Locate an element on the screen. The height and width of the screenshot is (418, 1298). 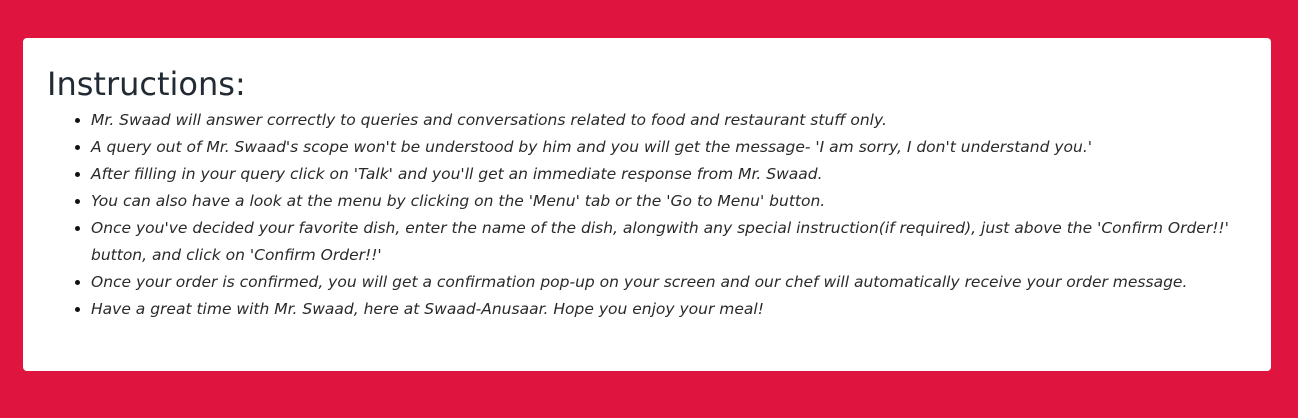
instructions-title: Instructions: is located at coordinates (146, 84).